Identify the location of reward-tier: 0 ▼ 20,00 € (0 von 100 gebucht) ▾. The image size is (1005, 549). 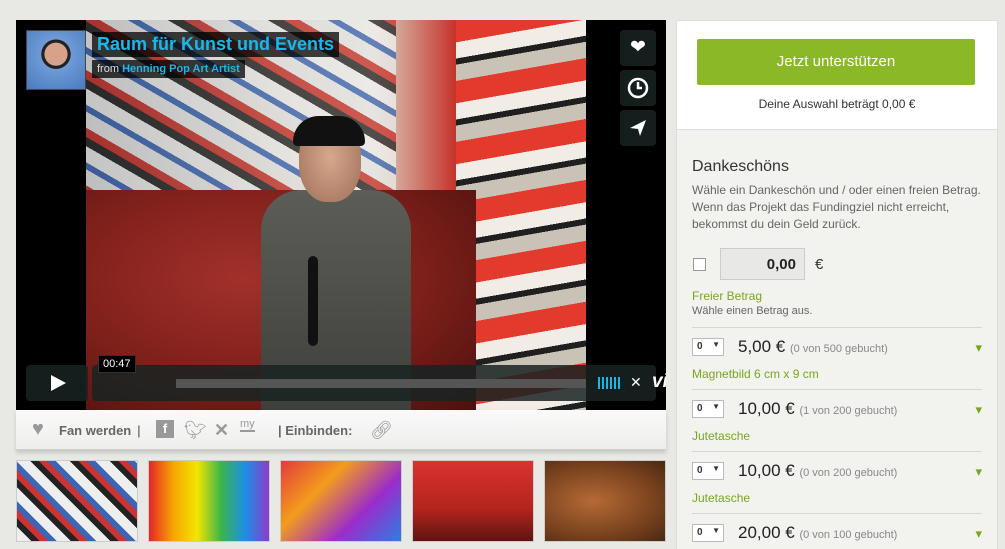
(837, 531).